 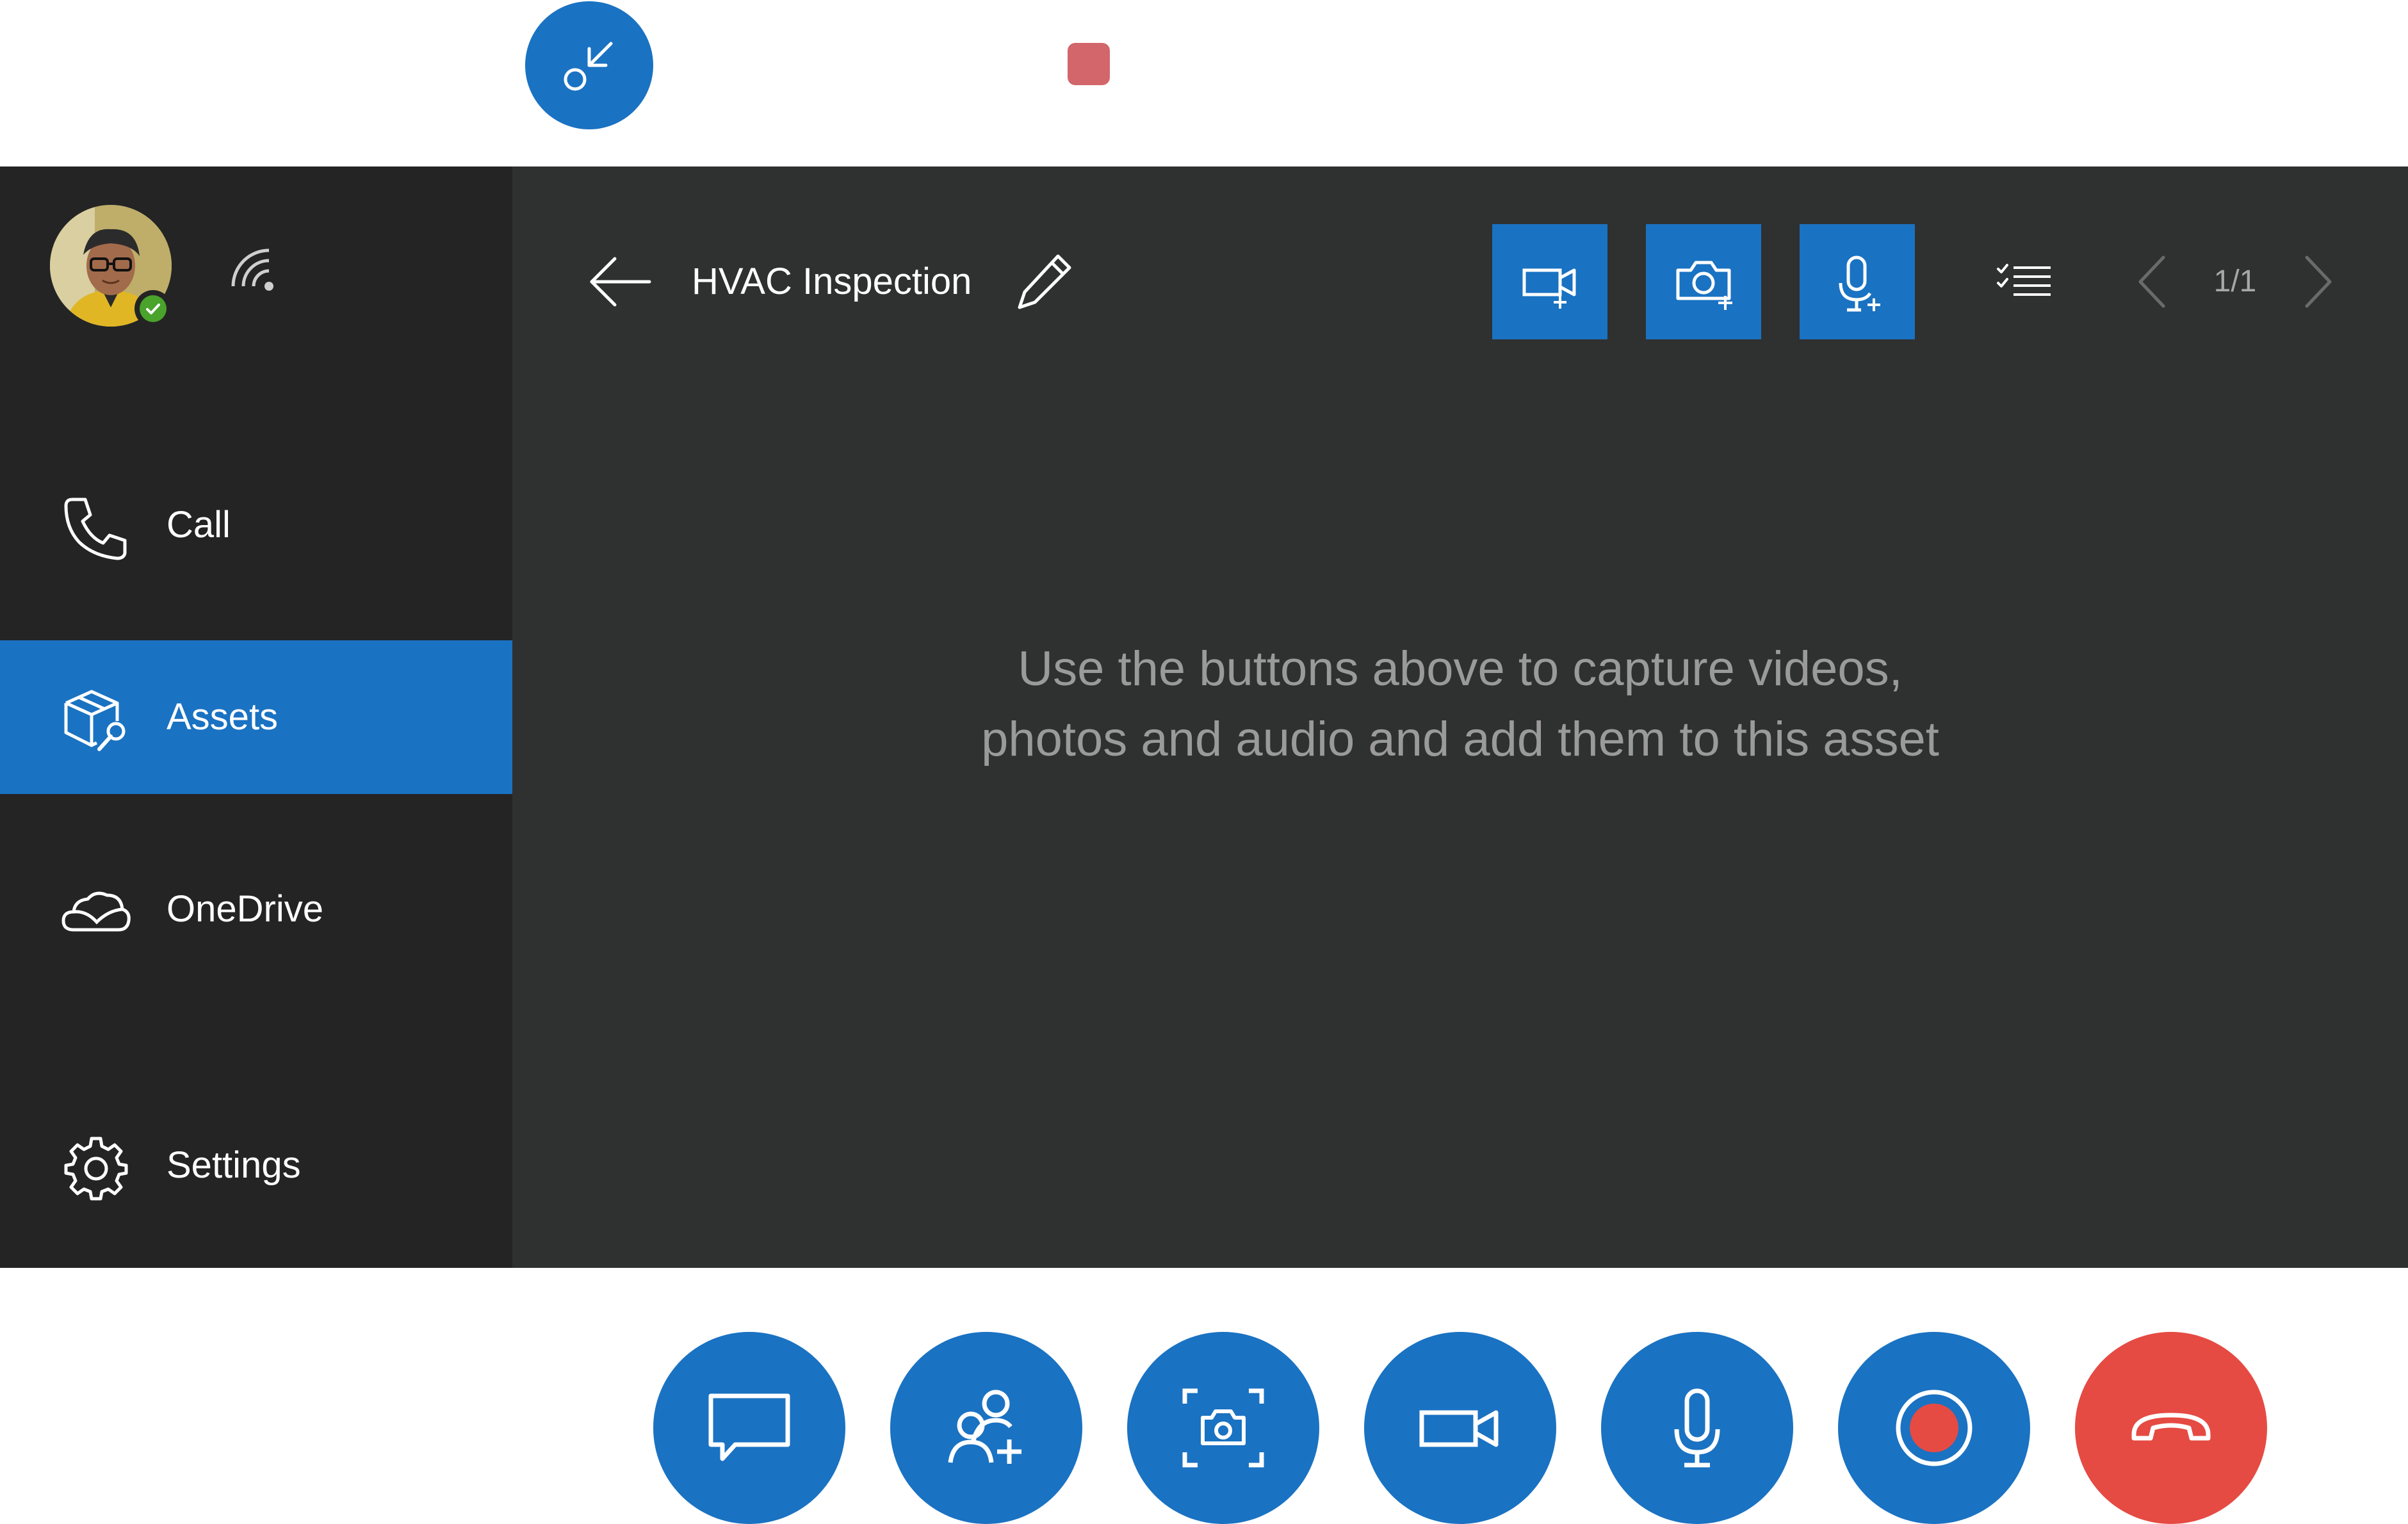 What do you see at coordinates (2235, 281) in the screenshot?
I see `page-indicator: 1/1` at bounding box center [2235, 281].